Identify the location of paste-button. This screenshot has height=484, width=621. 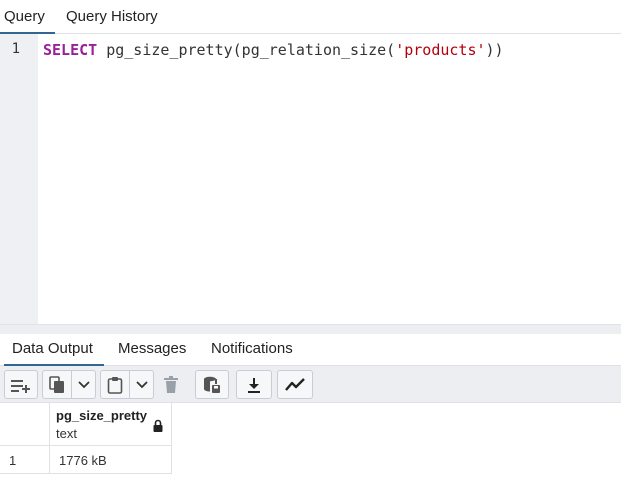
(115, 384).